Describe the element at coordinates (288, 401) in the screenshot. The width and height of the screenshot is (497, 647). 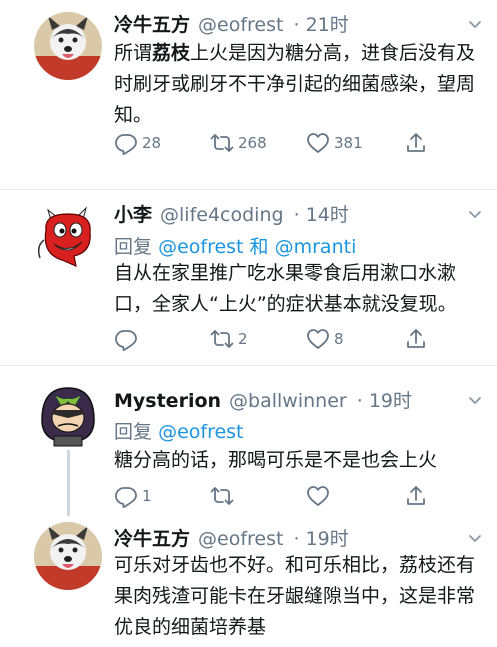
I see `user-handle: @ballwinner` at that location.